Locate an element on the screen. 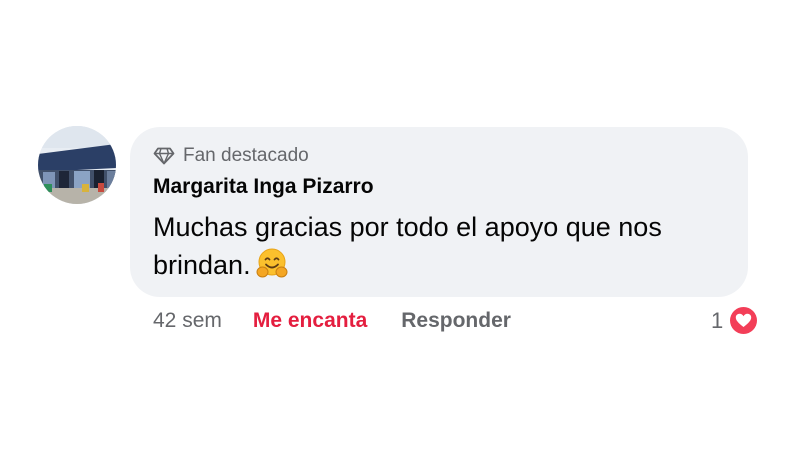 This screenshot has width=792, height=458. love-reaction-icon is located at coordinates (744, 320).